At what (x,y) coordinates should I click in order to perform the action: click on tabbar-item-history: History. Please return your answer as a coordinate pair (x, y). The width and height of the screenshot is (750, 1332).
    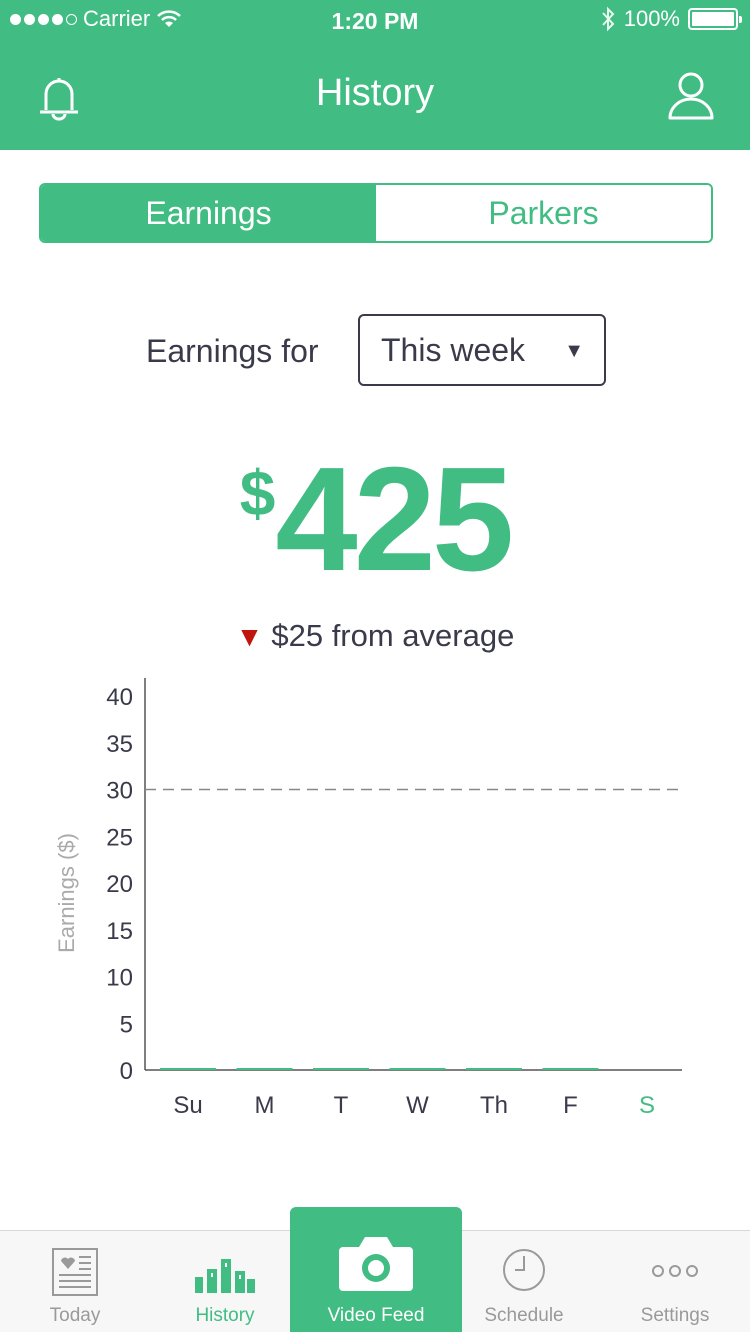
    Looking at the image, I should click on (225, 1281).